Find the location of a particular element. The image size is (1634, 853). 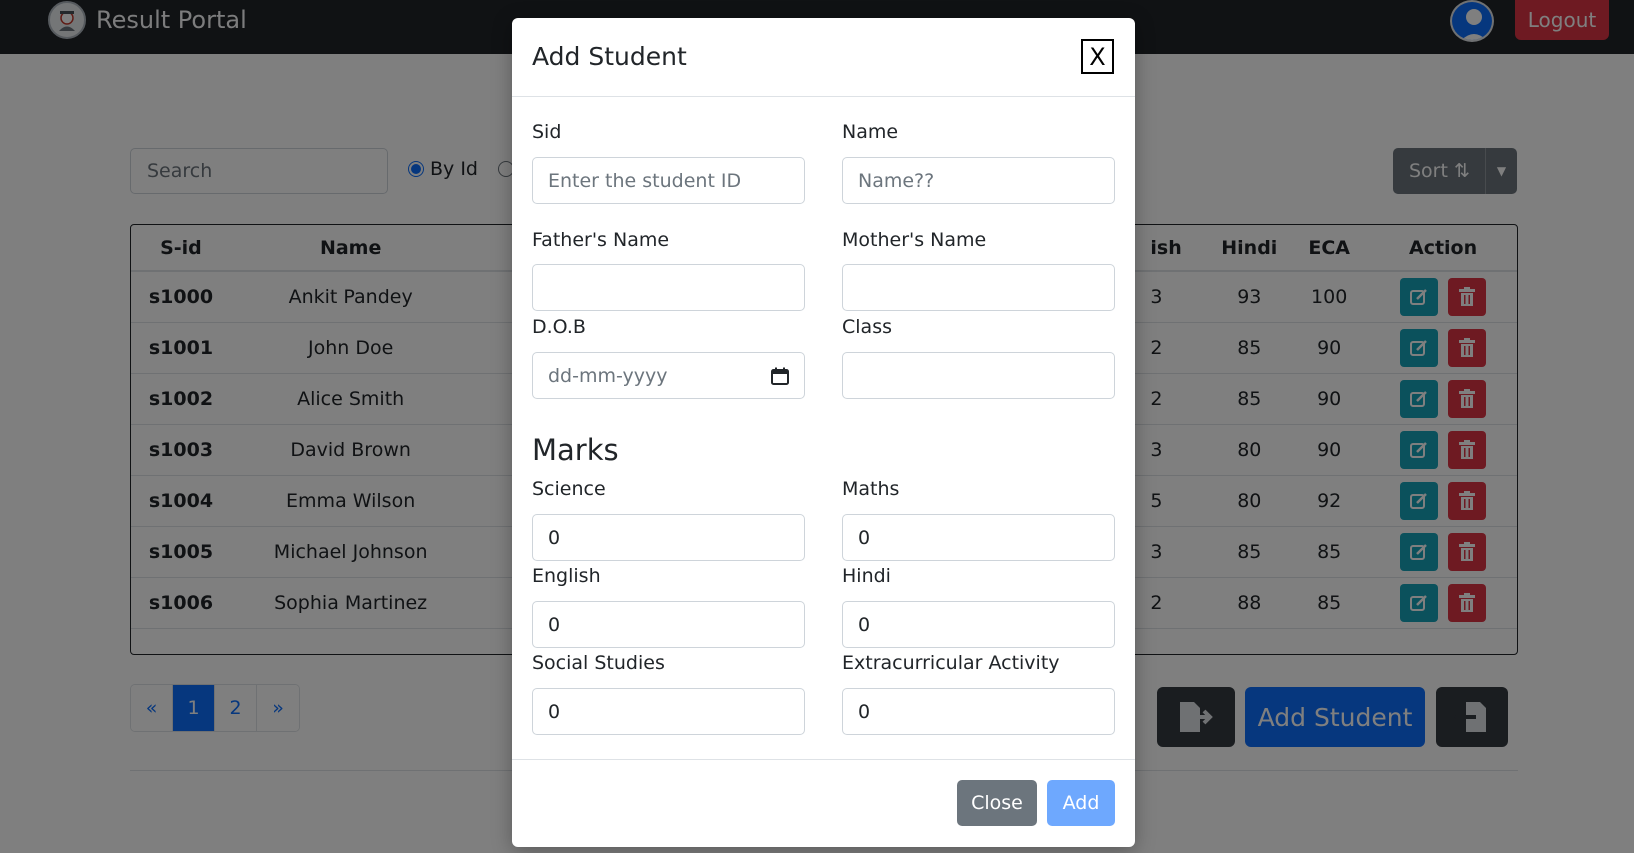

english-label: English is located at coordinates (566, 576).